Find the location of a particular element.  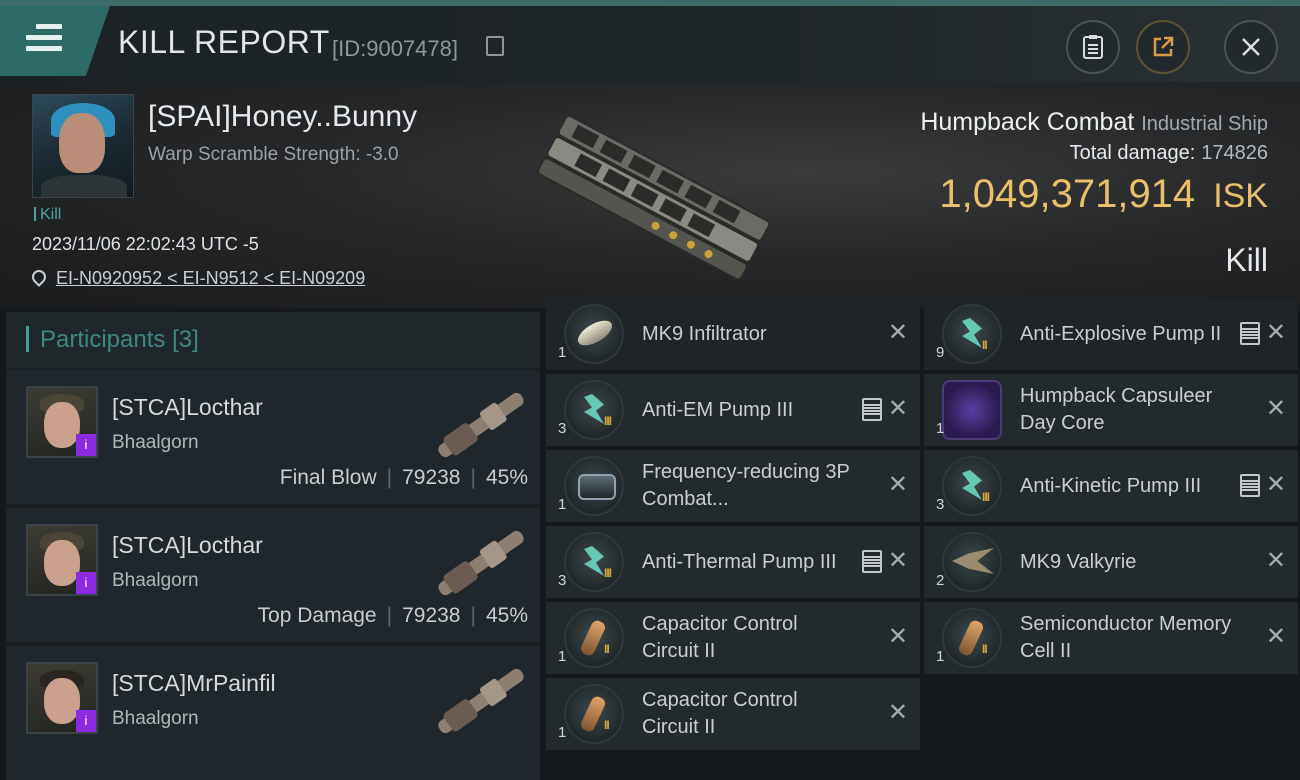

participants-title: Participants [3] is located at coordinates (119, 339).